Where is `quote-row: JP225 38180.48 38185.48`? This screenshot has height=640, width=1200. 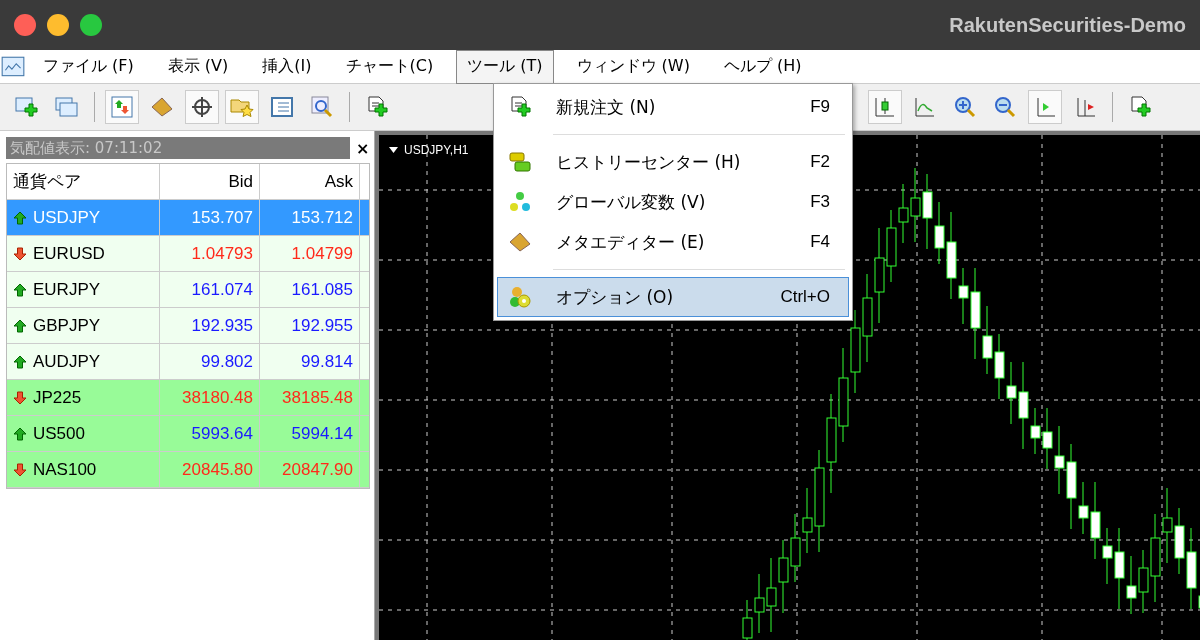 quote-row: JP225 38180.48 38185.48 is located at coordinates (188, 398).